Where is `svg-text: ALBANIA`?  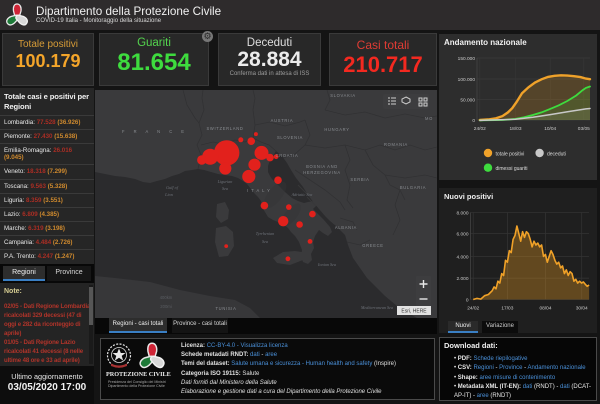 svg-text: ALBANIA is located at coordinates (346, 227).